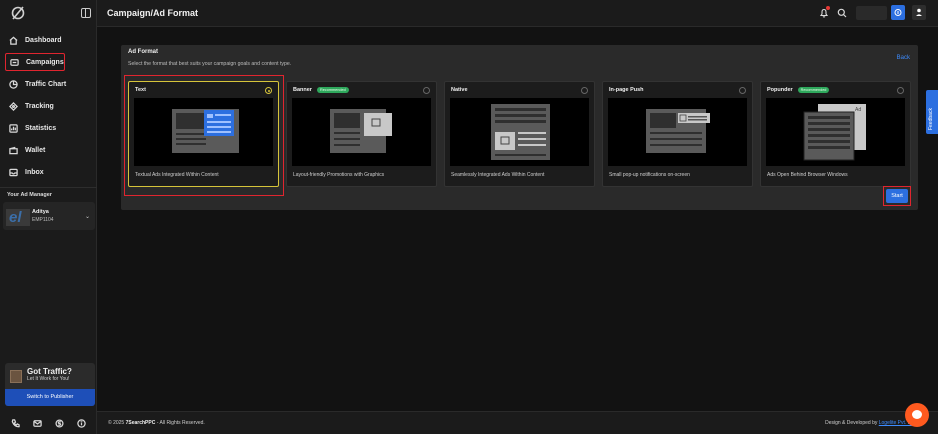 The width and height of the screenshot is (938, 434). I want to click on back-link: Back, so click(903, 58).